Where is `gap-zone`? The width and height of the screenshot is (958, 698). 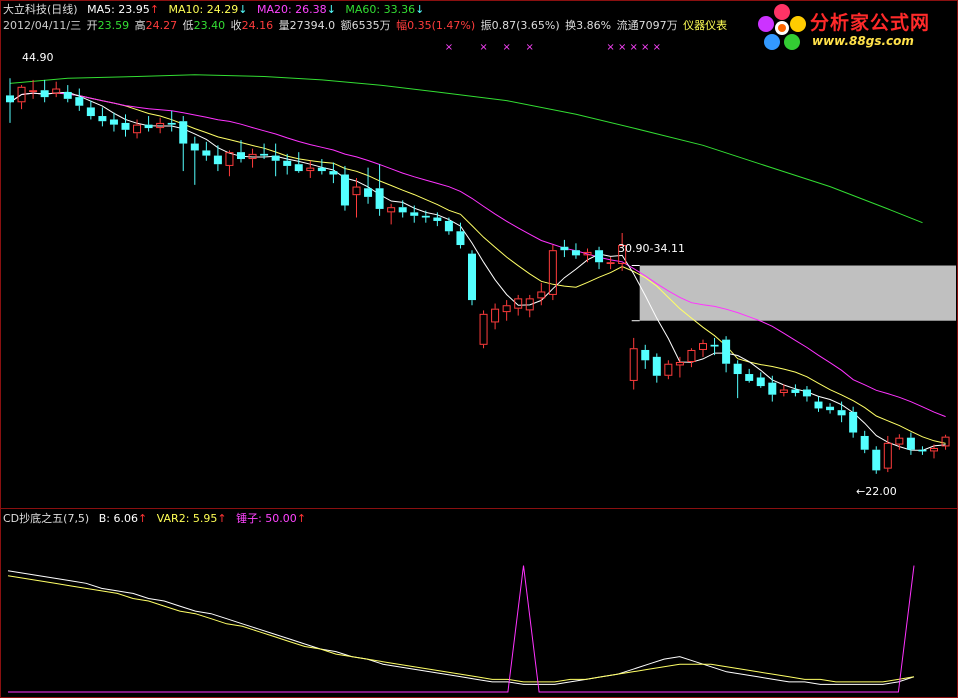 gap-zone is located at coordinates (797, 293).